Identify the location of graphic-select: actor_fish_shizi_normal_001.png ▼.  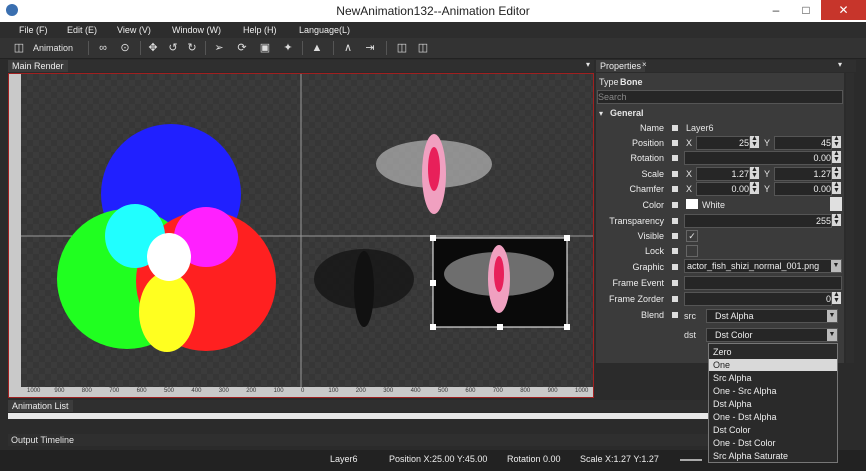
(763, 266).